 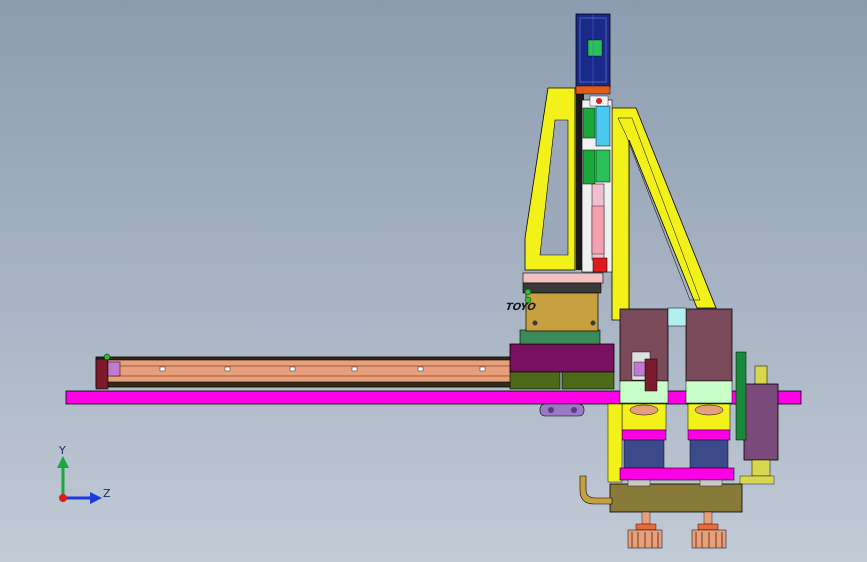 I want to click on rail-endstop, so click(x=651, y=375).